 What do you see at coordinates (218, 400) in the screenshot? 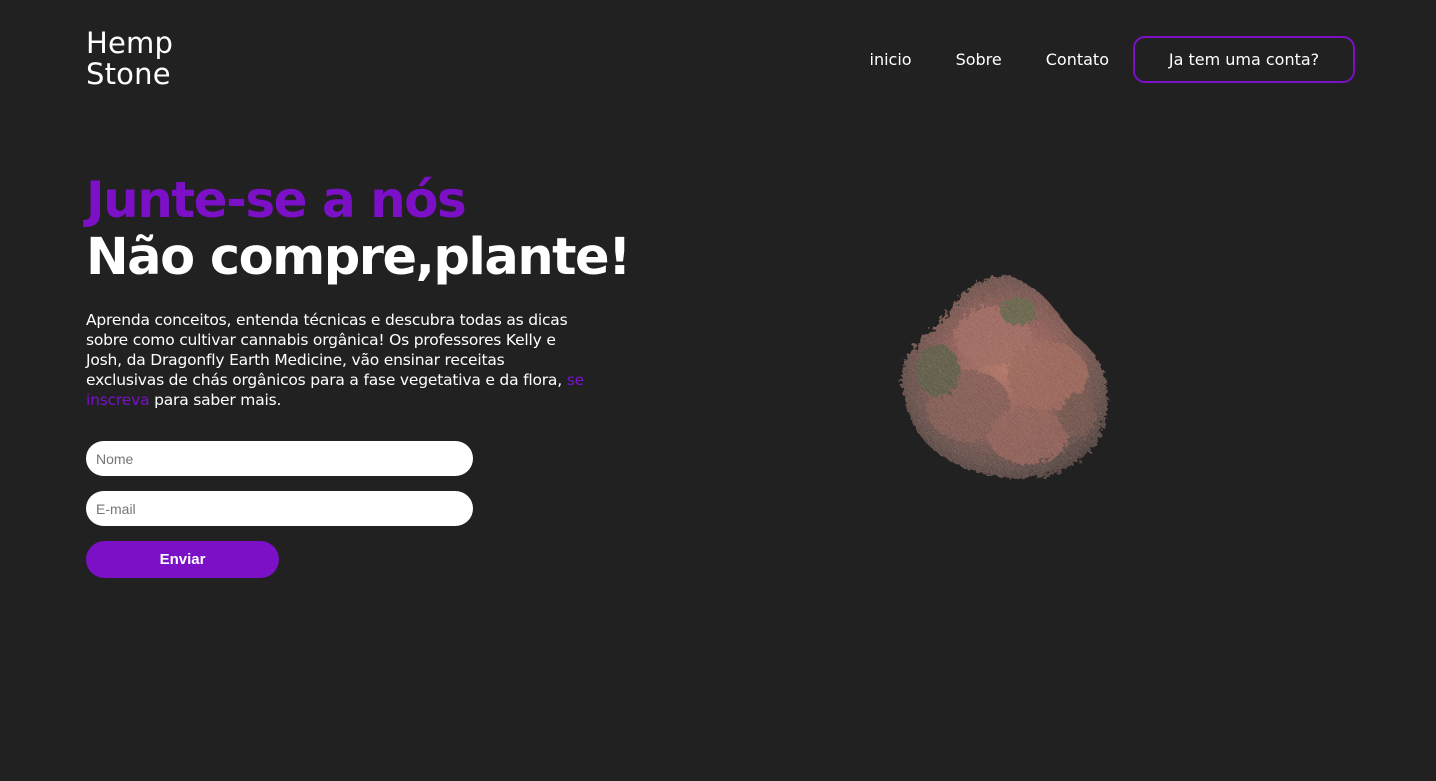
I see `description-text-end: para saber mais.` at bounding box center [218, 400].